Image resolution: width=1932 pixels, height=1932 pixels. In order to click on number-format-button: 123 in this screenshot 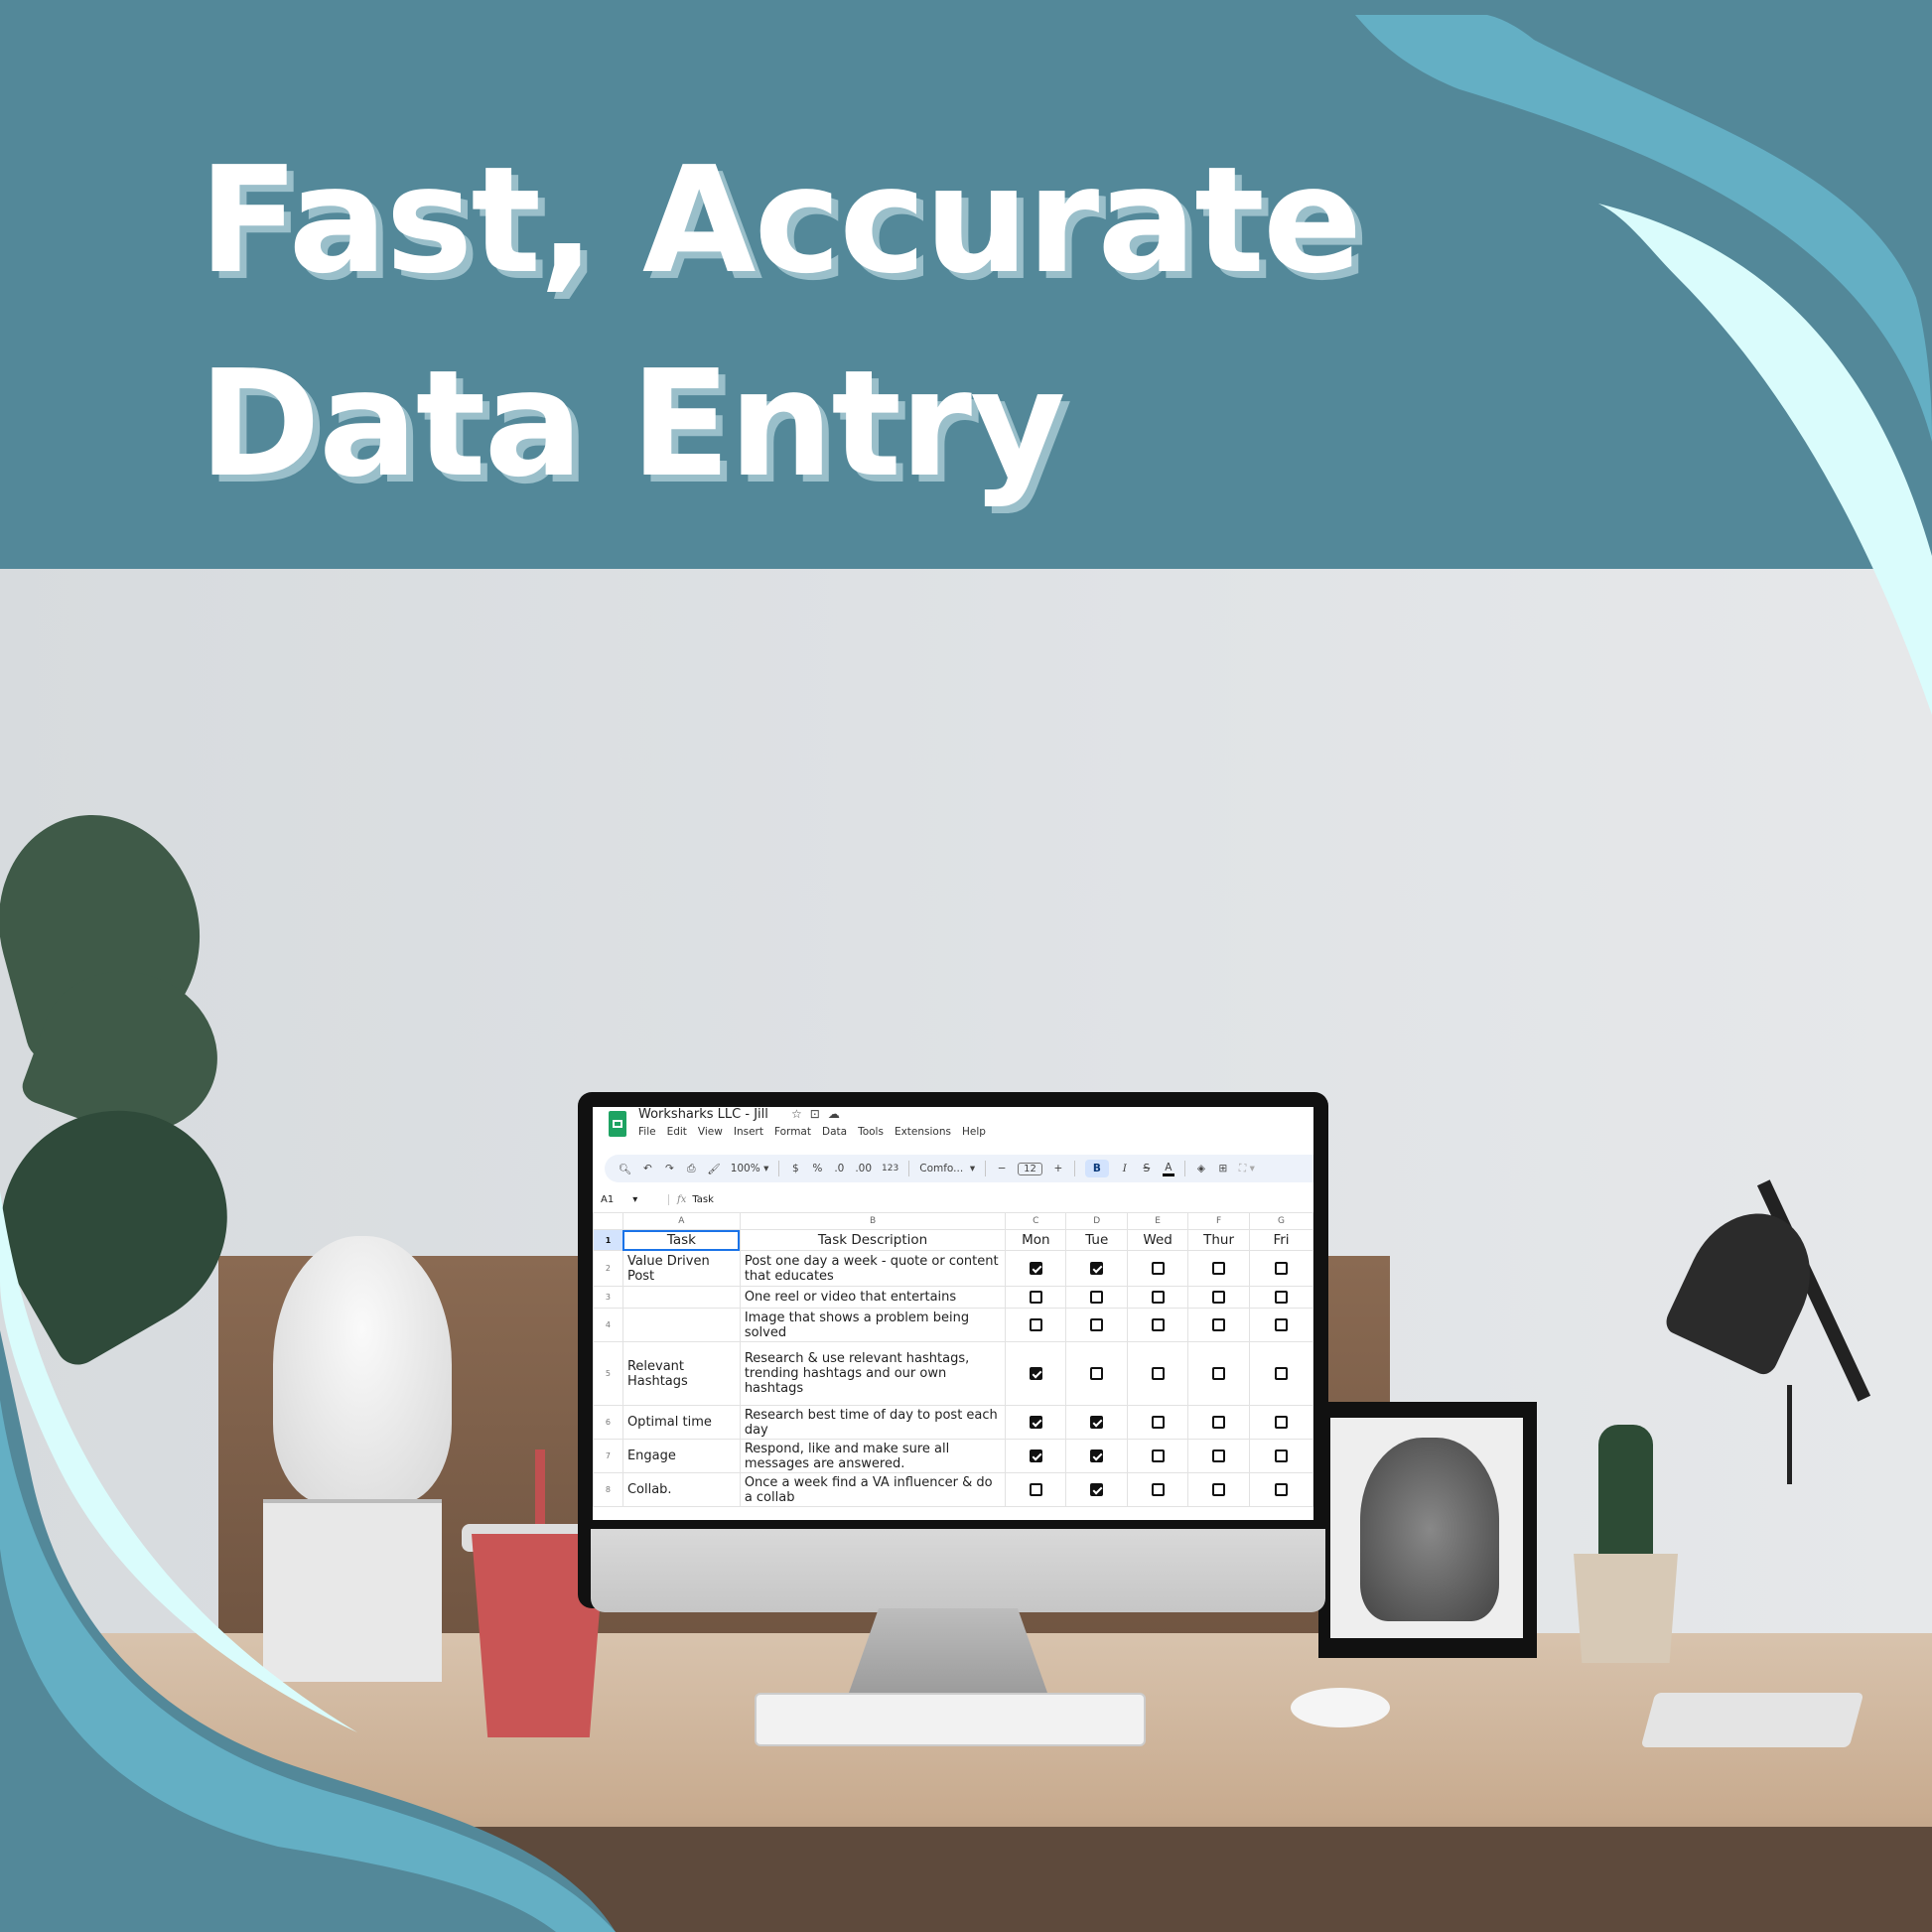, I will do `click(890, 1168)`.